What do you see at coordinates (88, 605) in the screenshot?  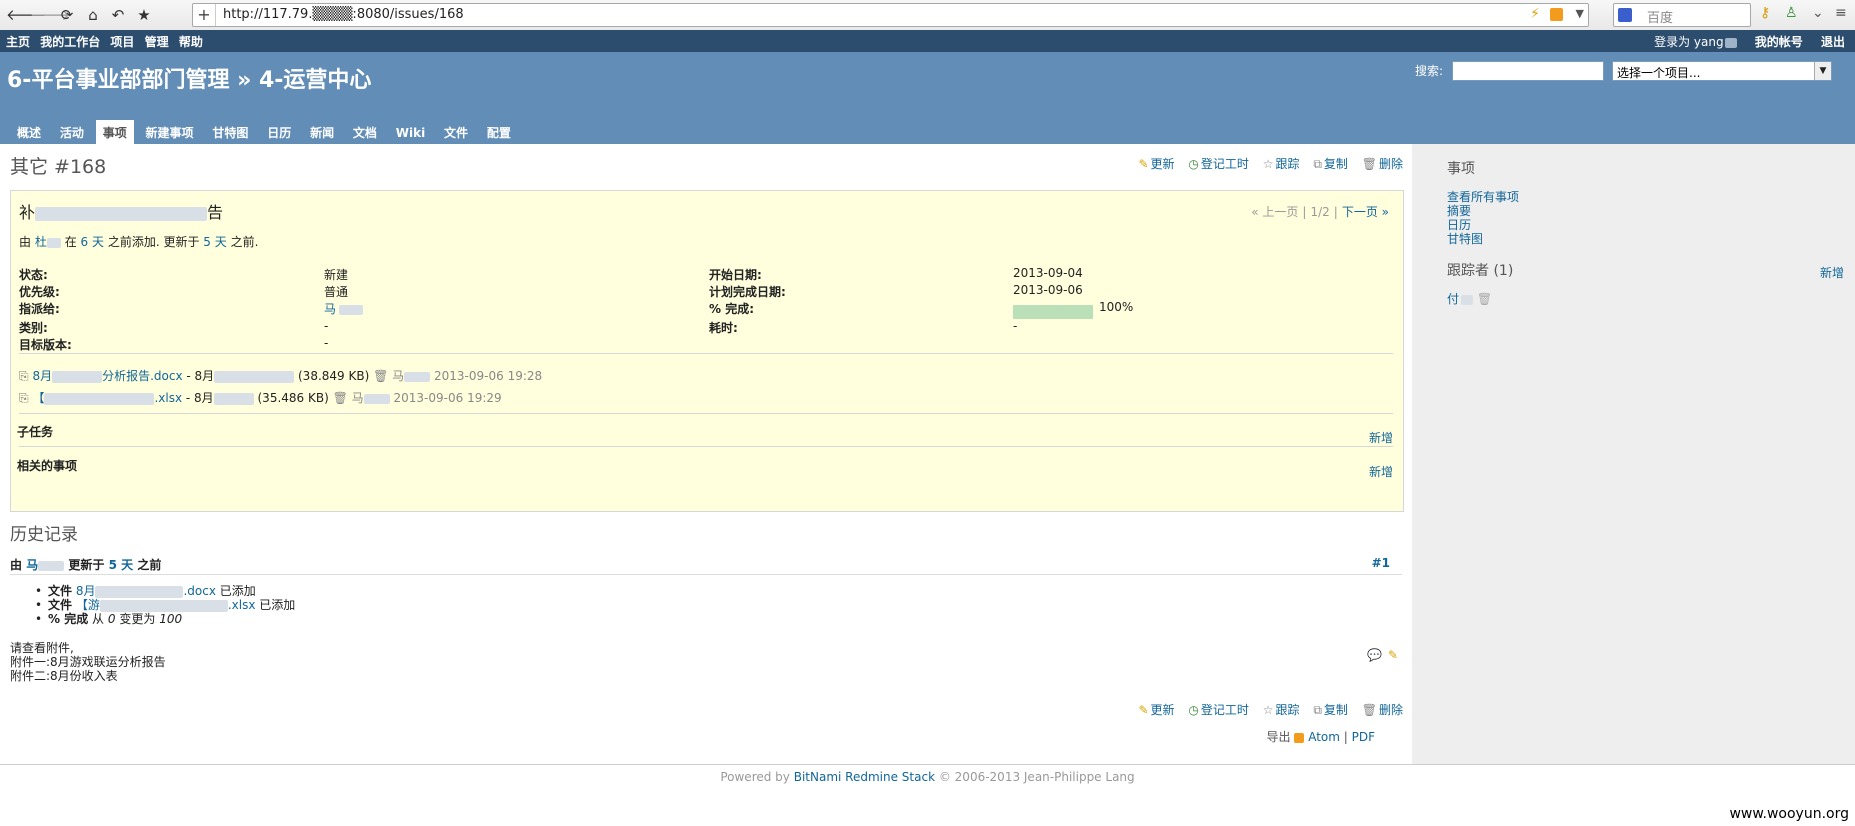 I see `detail-file-link: 【游` at bounding box center [88, 605].